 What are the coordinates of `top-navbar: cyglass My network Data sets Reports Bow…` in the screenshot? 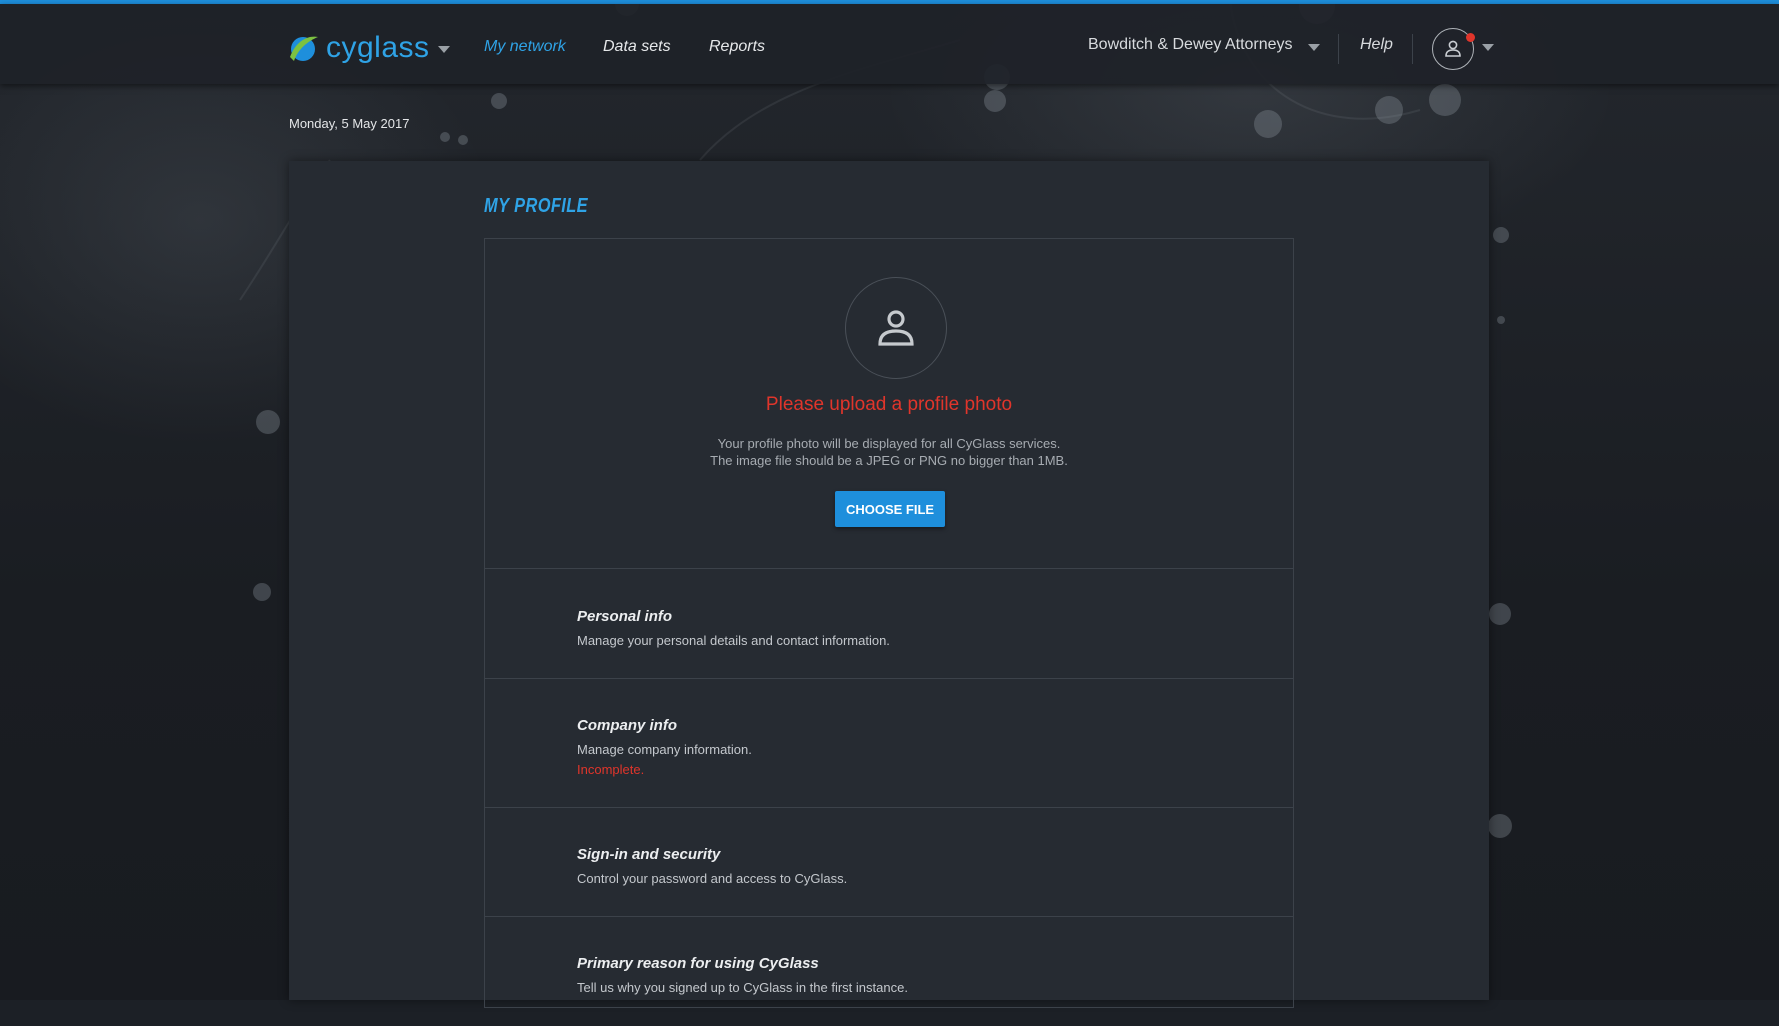 It's located at (889, 44).